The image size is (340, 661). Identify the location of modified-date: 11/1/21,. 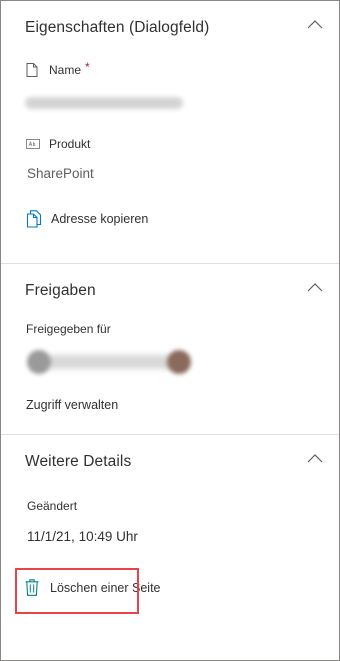
(51, 536).